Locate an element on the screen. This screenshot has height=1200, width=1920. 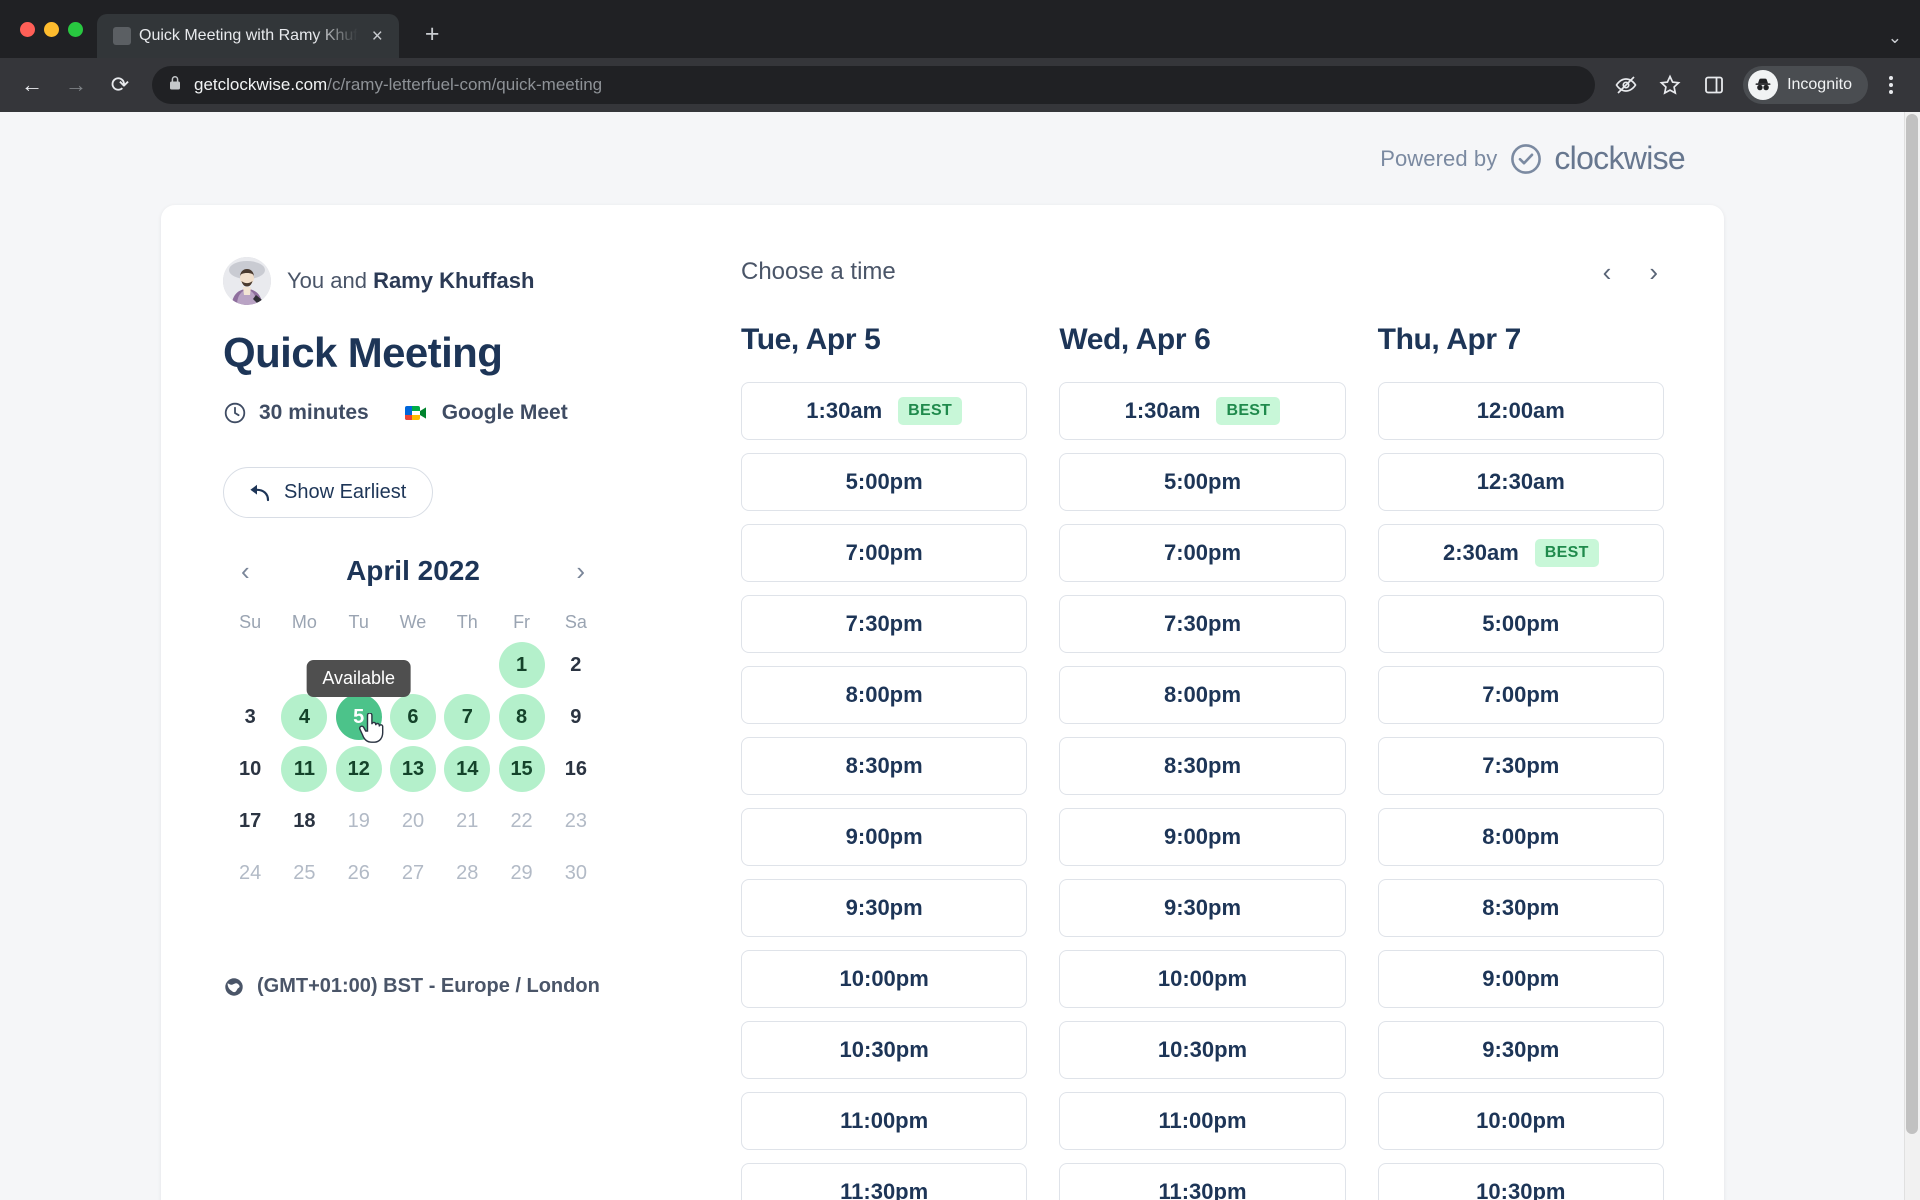
reload-icon: ⟳ is located at coordinates (120, 85).